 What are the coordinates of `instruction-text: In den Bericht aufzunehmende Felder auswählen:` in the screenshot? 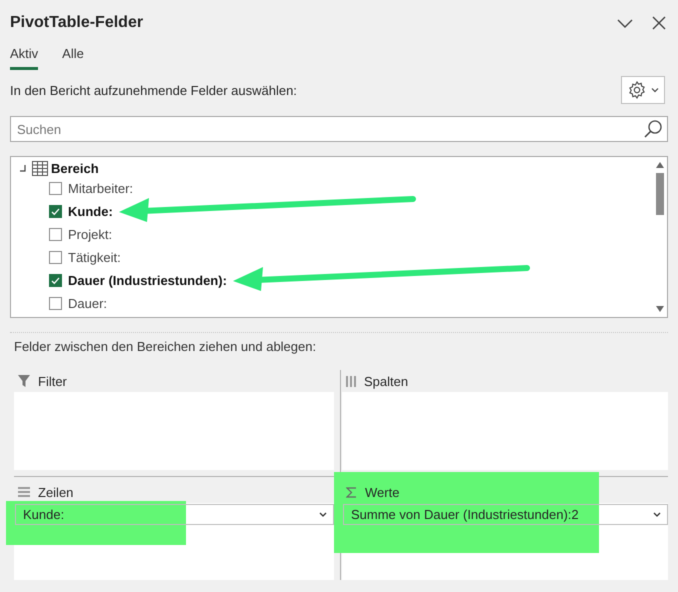 It's located at (153, 90).